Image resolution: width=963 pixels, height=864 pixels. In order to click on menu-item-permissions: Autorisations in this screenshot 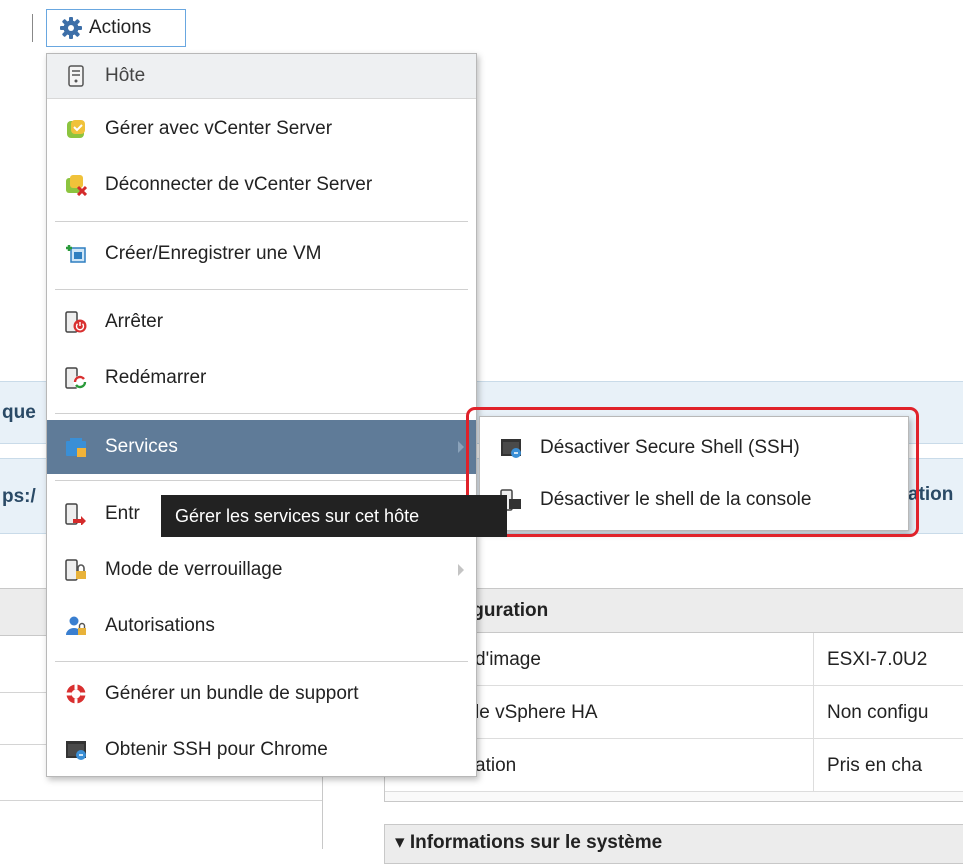, I will do `click(261, 626)`.